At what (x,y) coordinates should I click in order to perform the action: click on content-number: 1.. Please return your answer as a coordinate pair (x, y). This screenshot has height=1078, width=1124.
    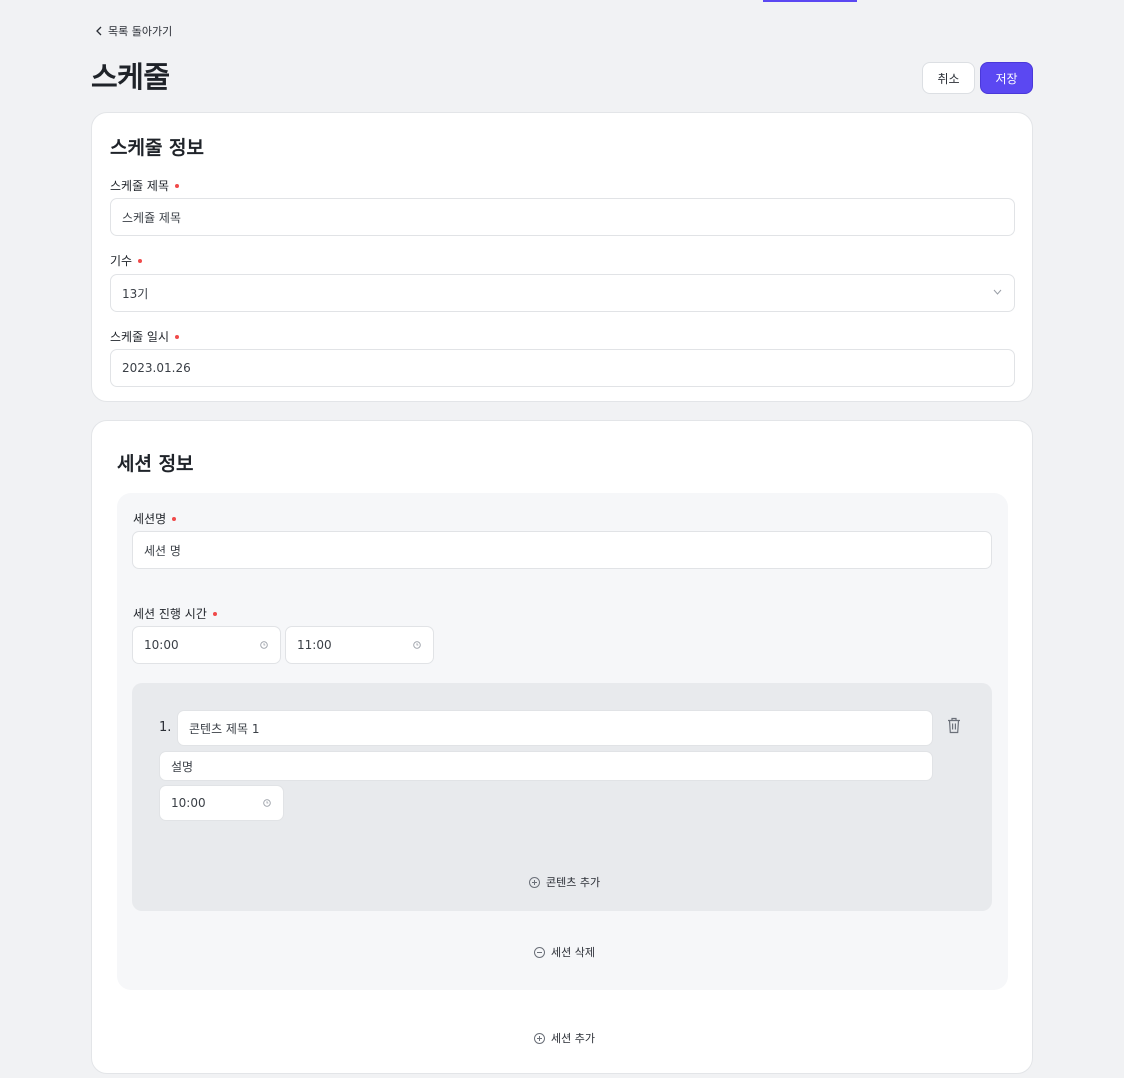
    Looking at the image, I should click on (165, 727).